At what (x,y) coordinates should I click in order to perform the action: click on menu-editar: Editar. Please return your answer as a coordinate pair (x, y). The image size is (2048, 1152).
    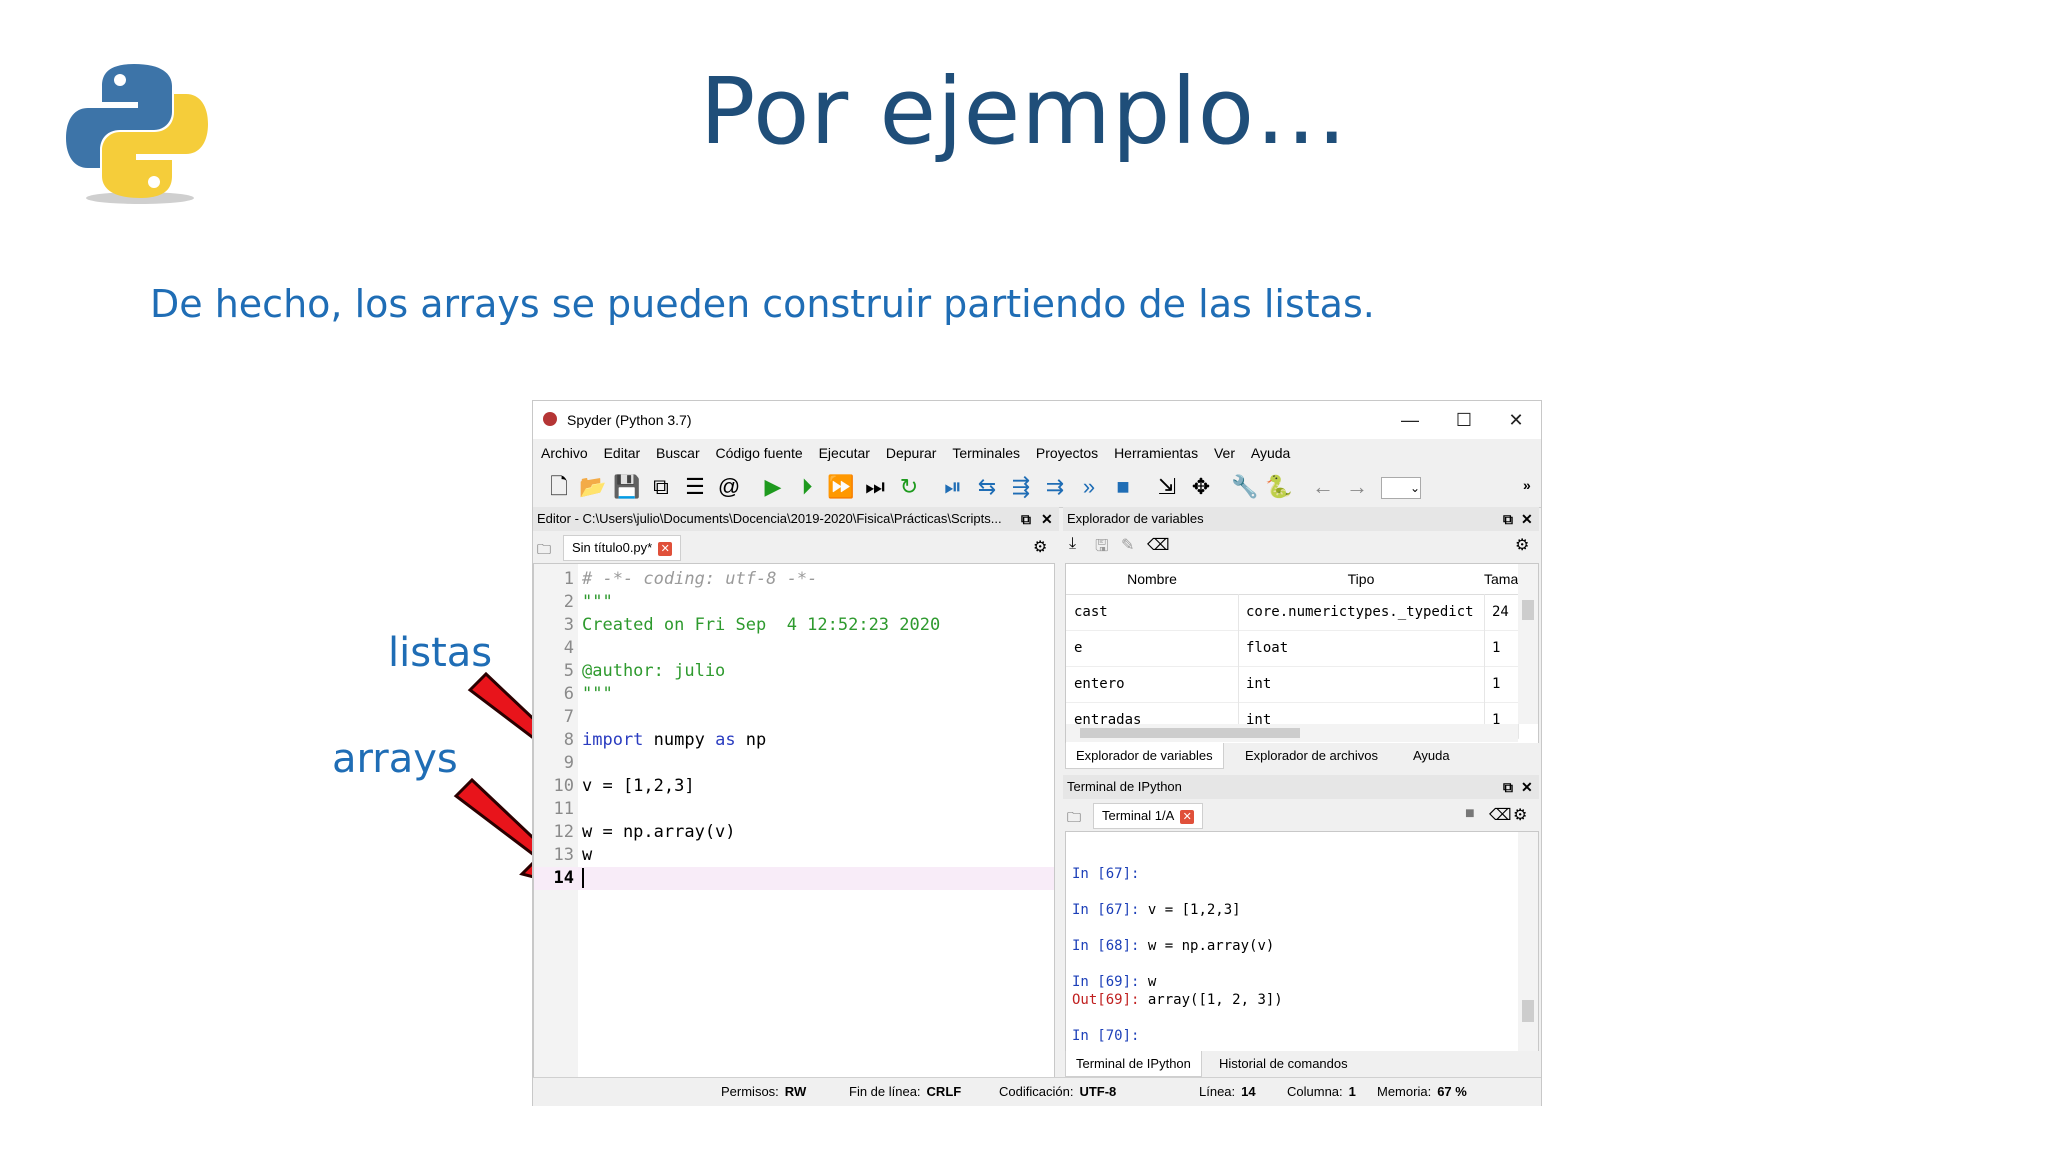
    Looking at the image, I should click on (622, 453).